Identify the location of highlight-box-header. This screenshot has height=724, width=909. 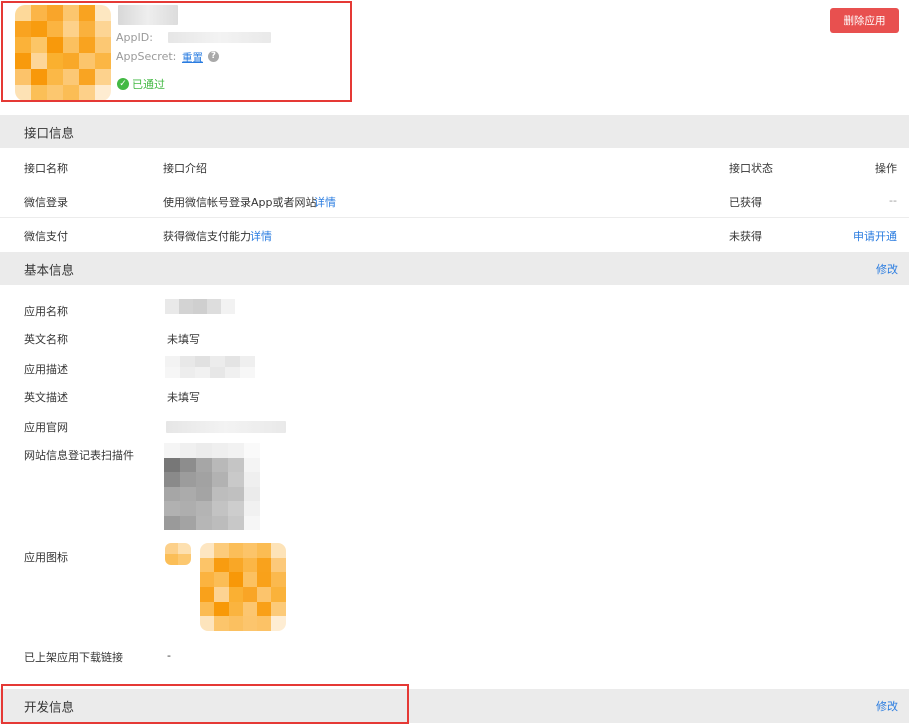
(176, 51).